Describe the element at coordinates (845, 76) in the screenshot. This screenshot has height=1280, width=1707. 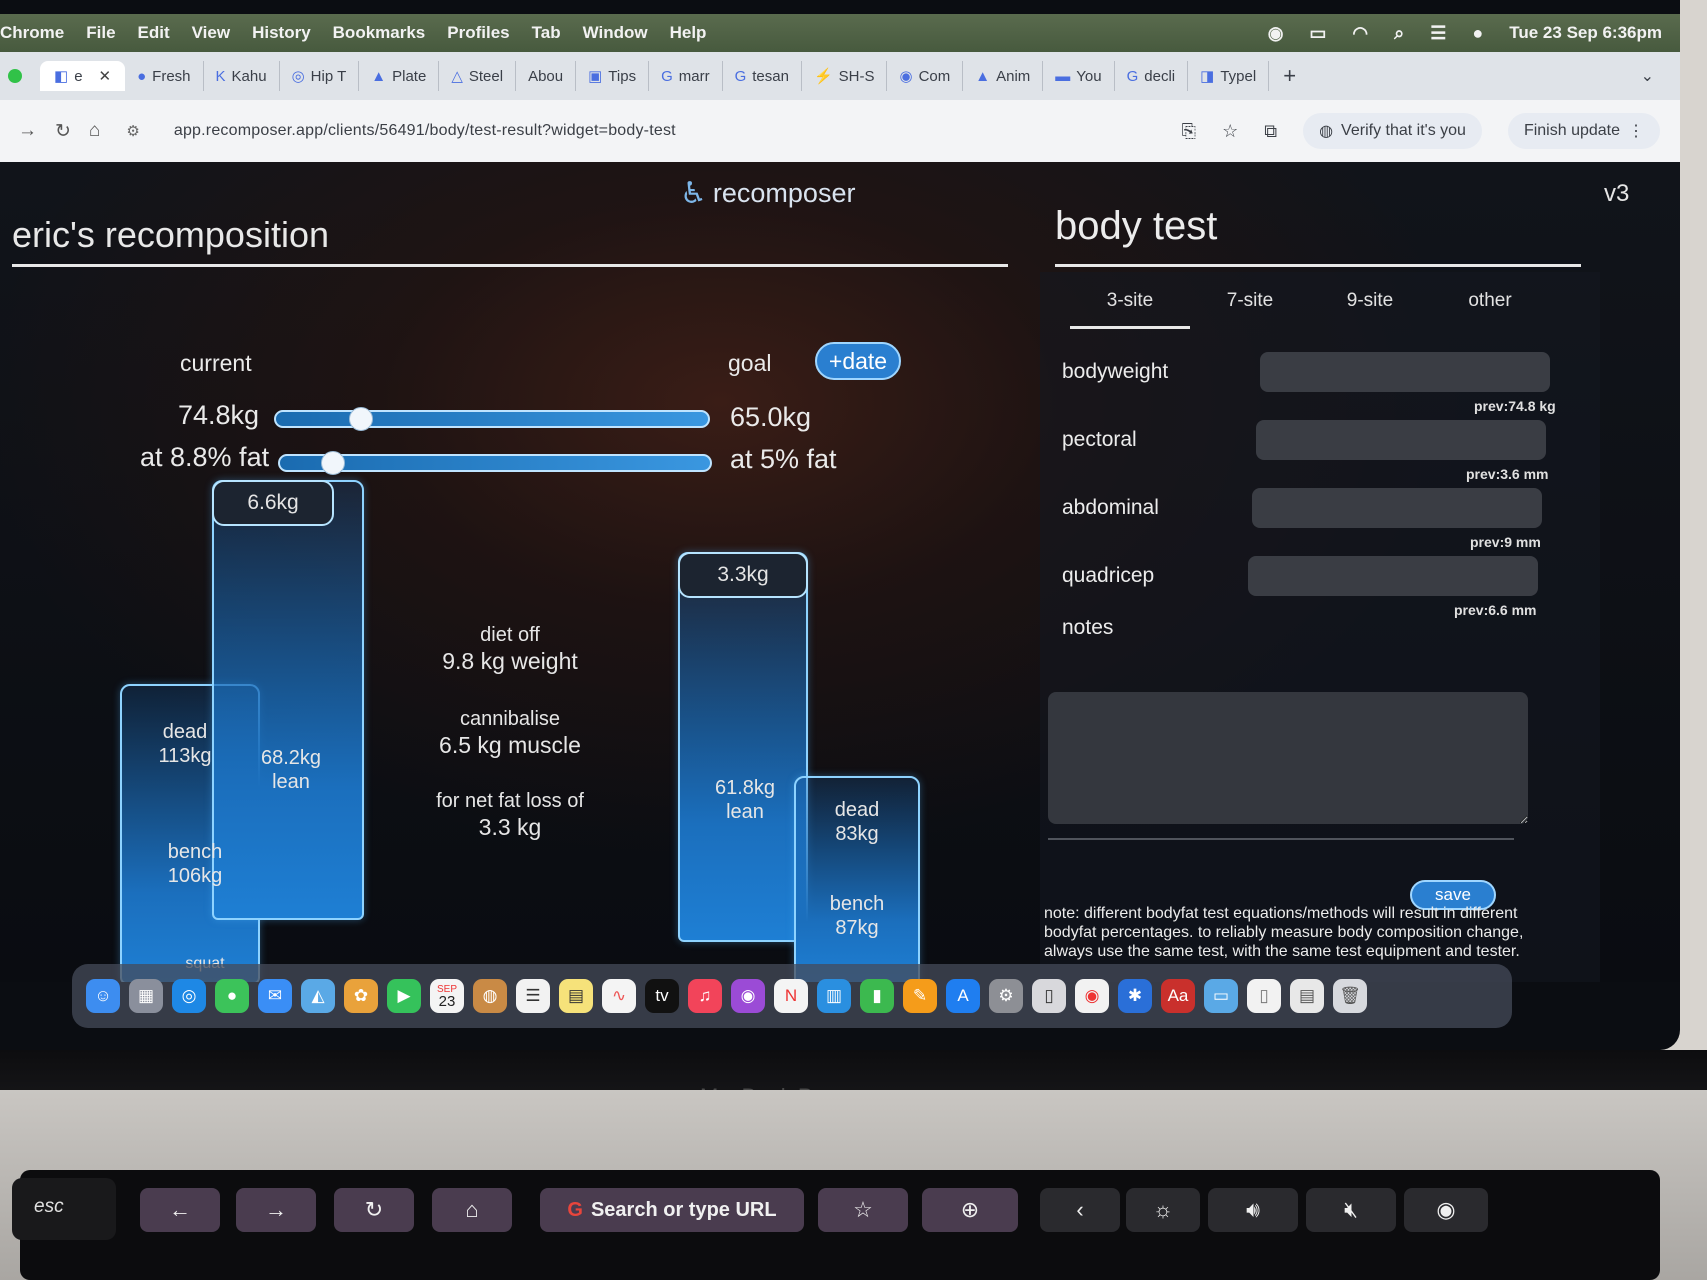
I see `tab-shs: ⚡ SH-S` at that location.